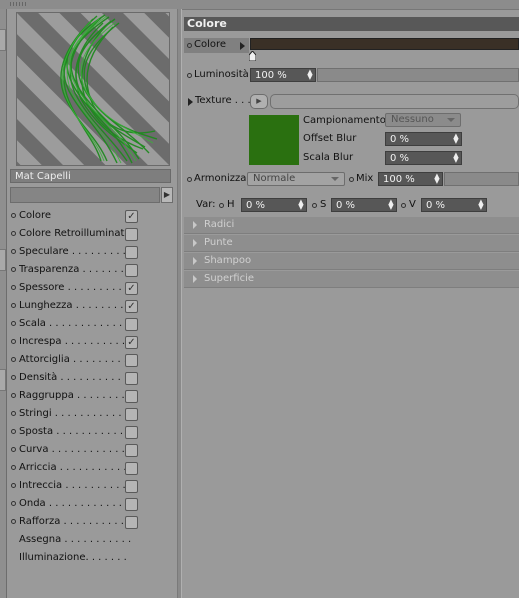 Image resolution: width=519 pixels, height=598 pixels. Describe the element at coordinates (351, 261) in the screenshot. I see `section-shampoo: Shampoo` at that location.